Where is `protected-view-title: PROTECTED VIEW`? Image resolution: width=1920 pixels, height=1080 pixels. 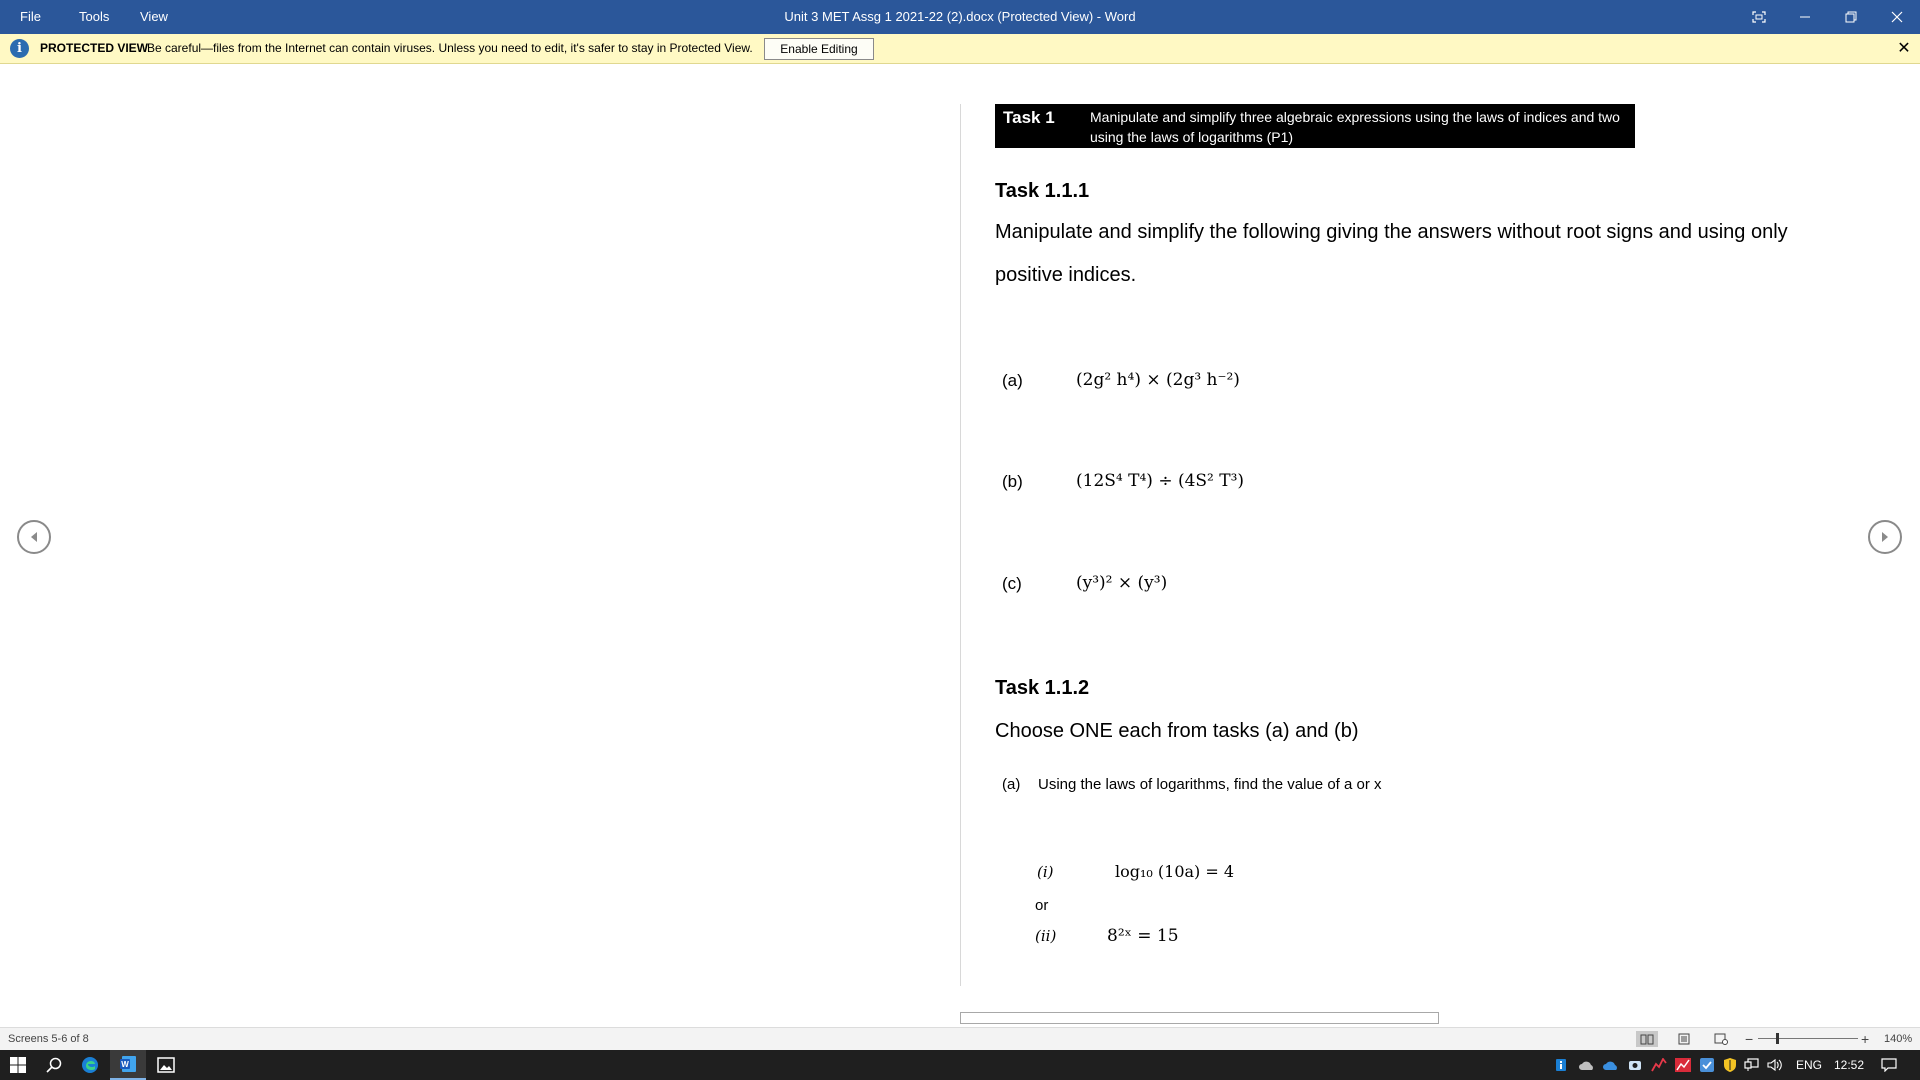
protected-view-title: PROTECTED VIEW is located at coordinates (94, 48).